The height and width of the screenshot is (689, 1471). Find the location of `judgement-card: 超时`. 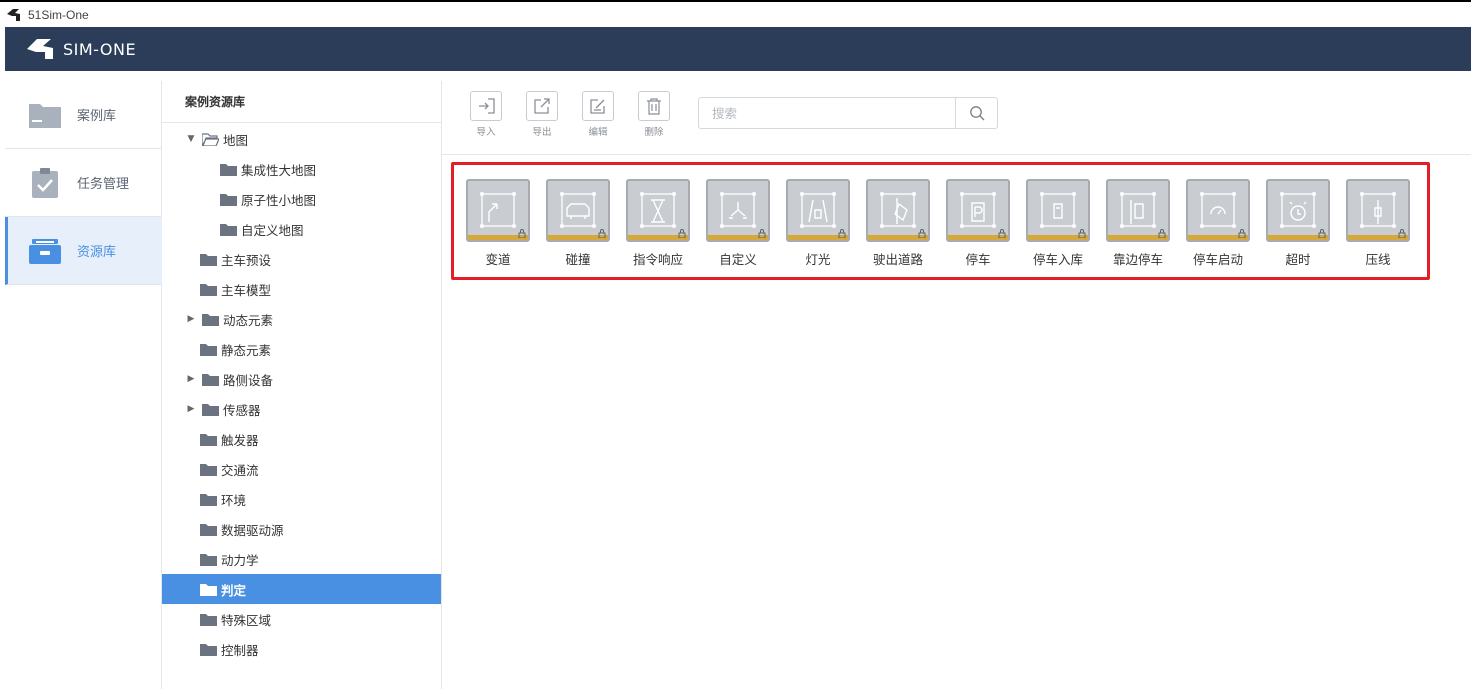

judgement-card: 超时 is located at coordinates (1298, 223).